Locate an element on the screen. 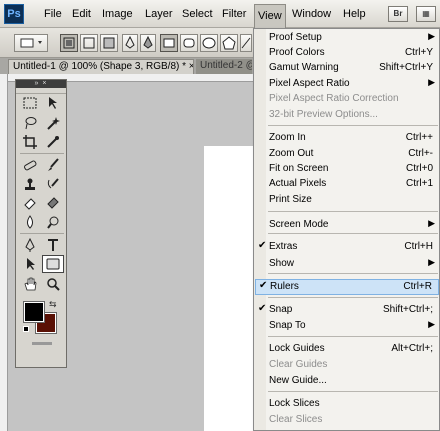 The height and width of the screenshot is (431, 440). freeform-pen-option is located at coordinates (148, 43).